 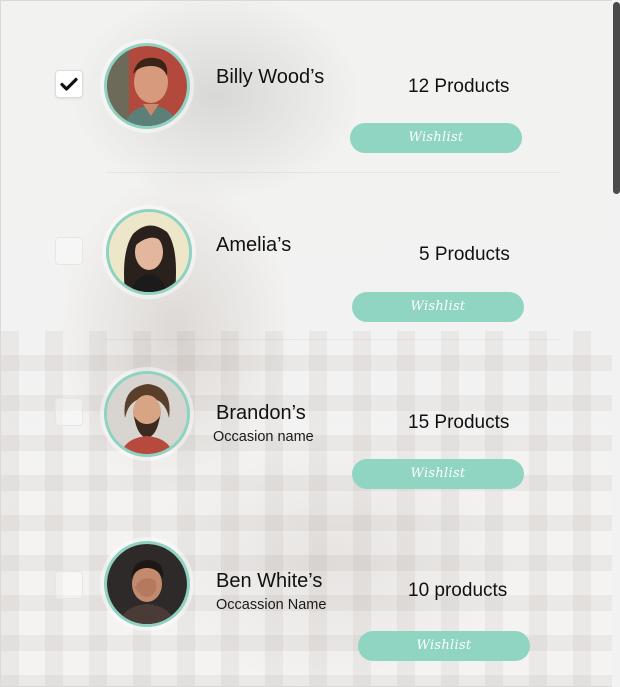 I want to click on product-count: 15 Products, so click(x=459, y=422).